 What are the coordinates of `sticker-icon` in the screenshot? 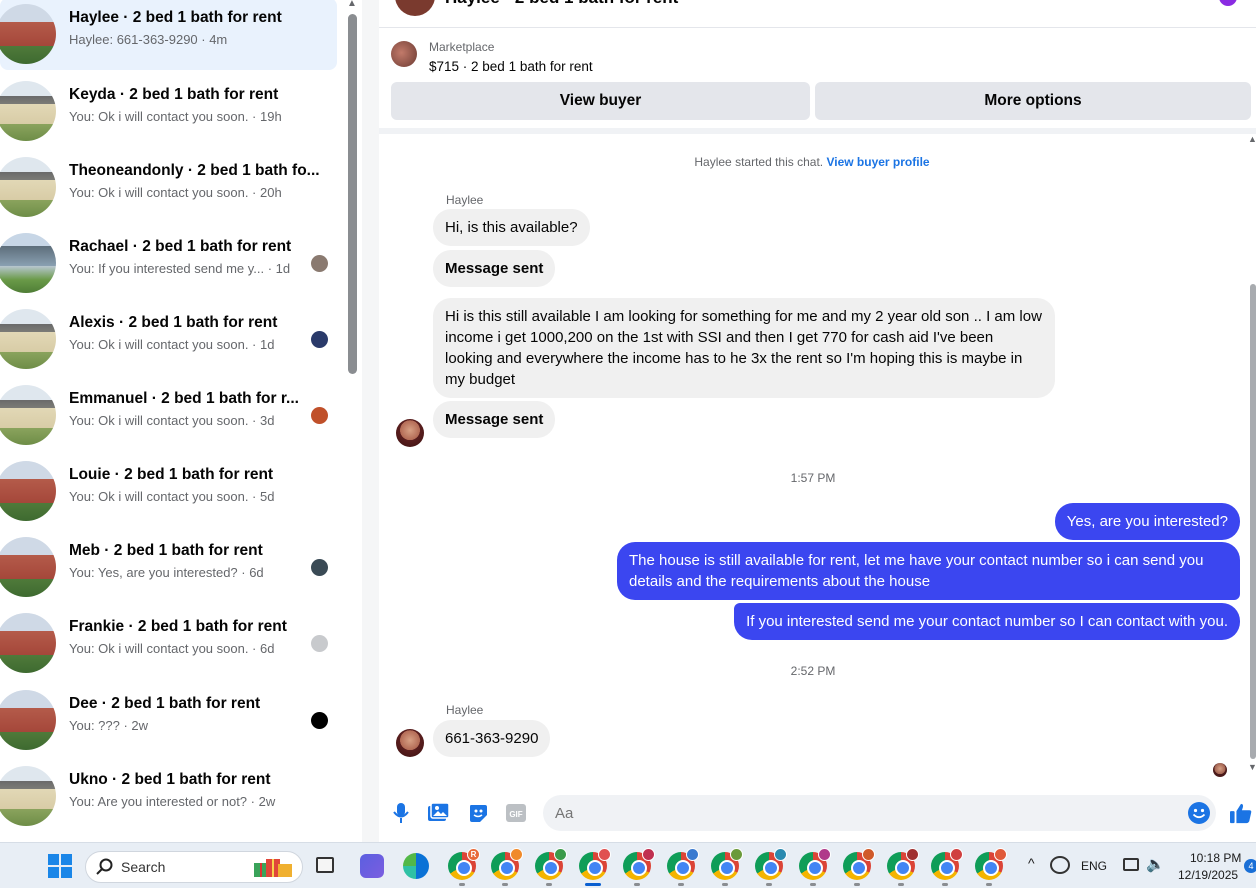 It's located at (478, 813).